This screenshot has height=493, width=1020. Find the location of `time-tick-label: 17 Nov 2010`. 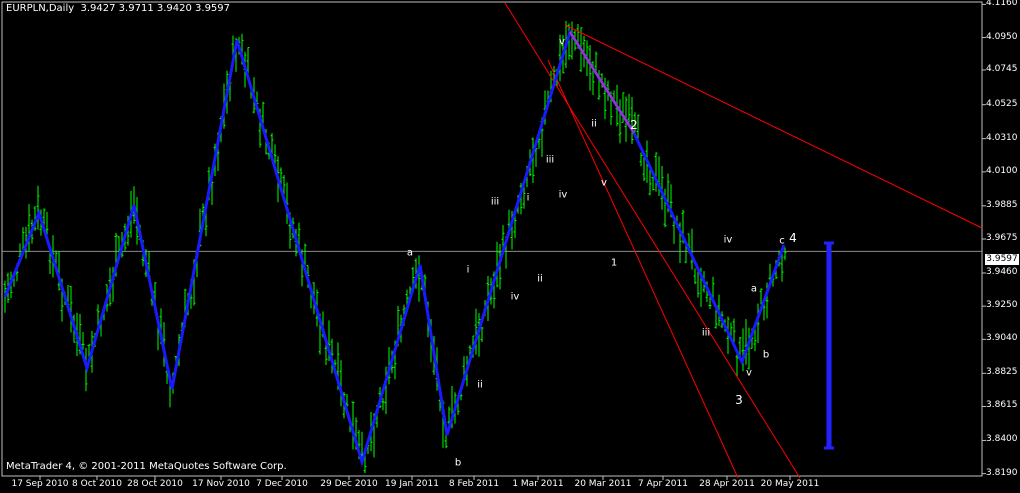

time-tick-label: 17 Nov 2010 is located at coordinates (221, 484).